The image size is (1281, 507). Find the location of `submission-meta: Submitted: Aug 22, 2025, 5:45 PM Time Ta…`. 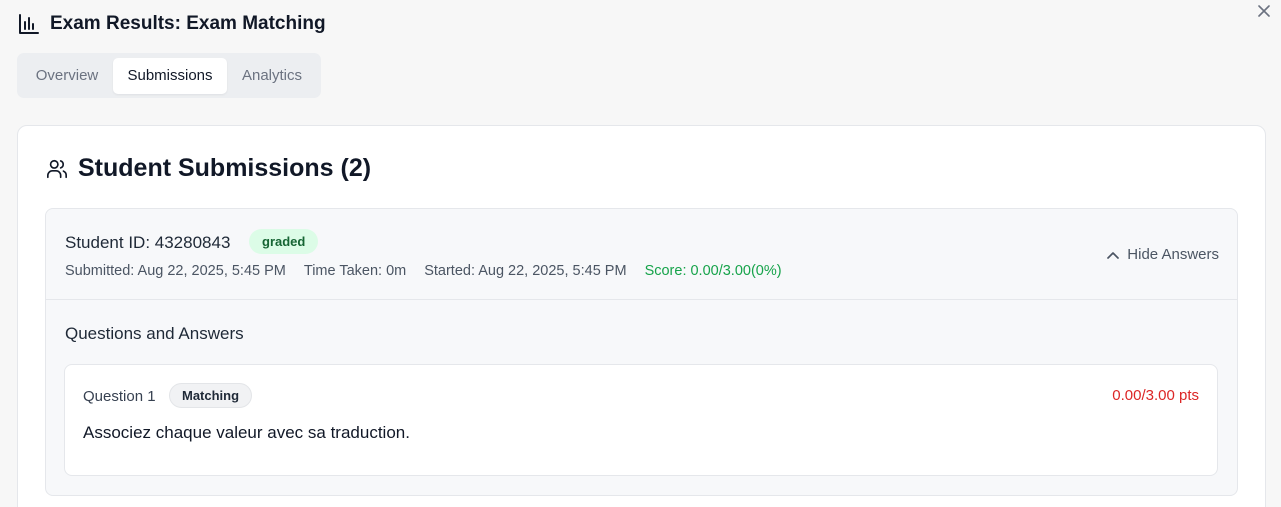

submission-meta: Submitted: Aug 22, 2025, 5:45 PM Time Ta… is located at coordinates (423, 271).